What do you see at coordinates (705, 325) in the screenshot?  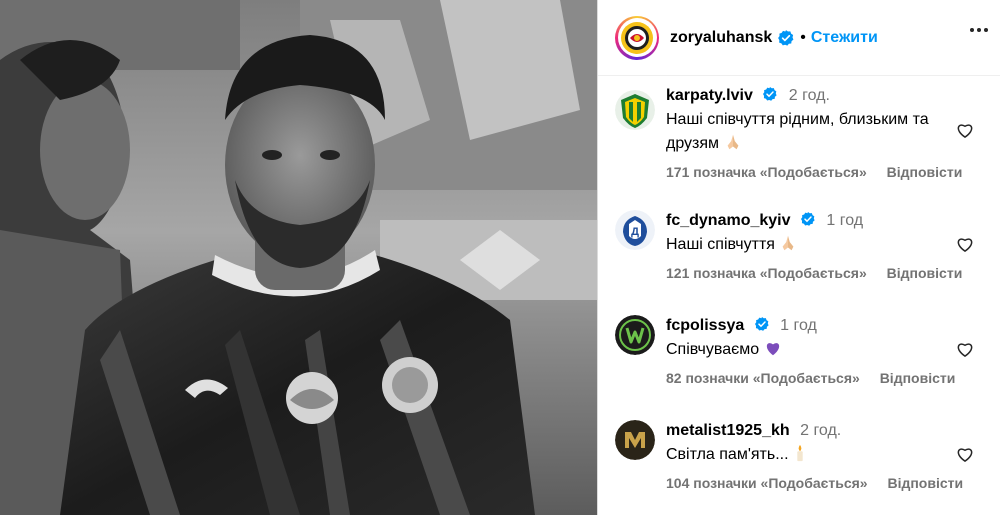 I see `comment-username: fcpolissya` at bounding box center [705, 325].